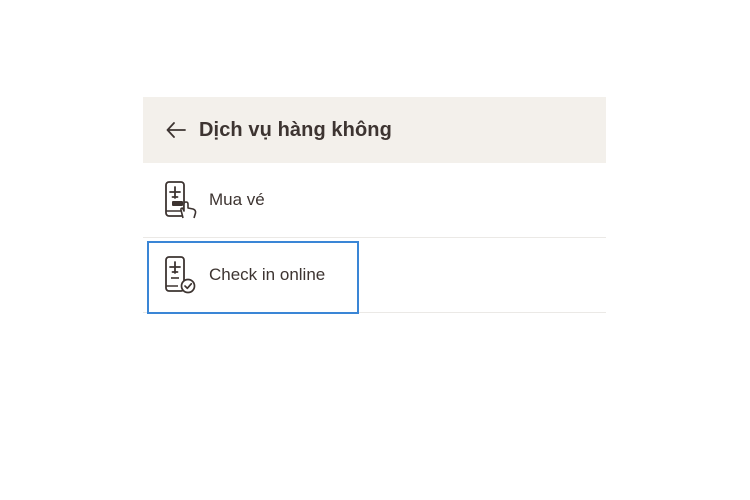  Describe the element at coordinates (181, 200) in the screenshot. I see `phone-plane-ticket-hand-icon` at that location.